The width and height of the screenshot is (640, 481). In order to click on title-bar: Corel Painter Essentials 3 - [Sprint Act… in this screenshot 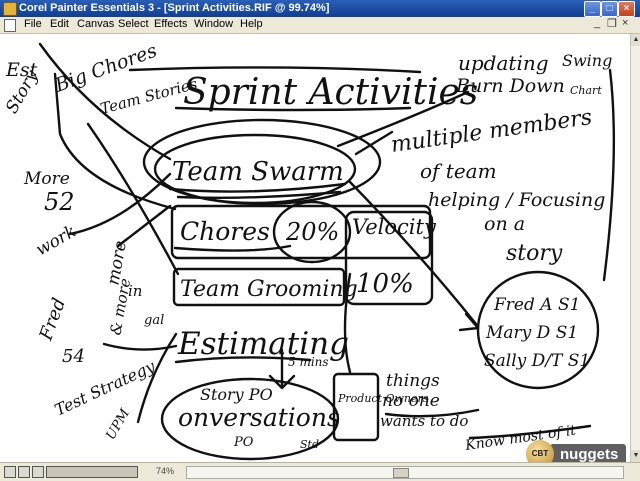, I will do `click(320, 8)`.